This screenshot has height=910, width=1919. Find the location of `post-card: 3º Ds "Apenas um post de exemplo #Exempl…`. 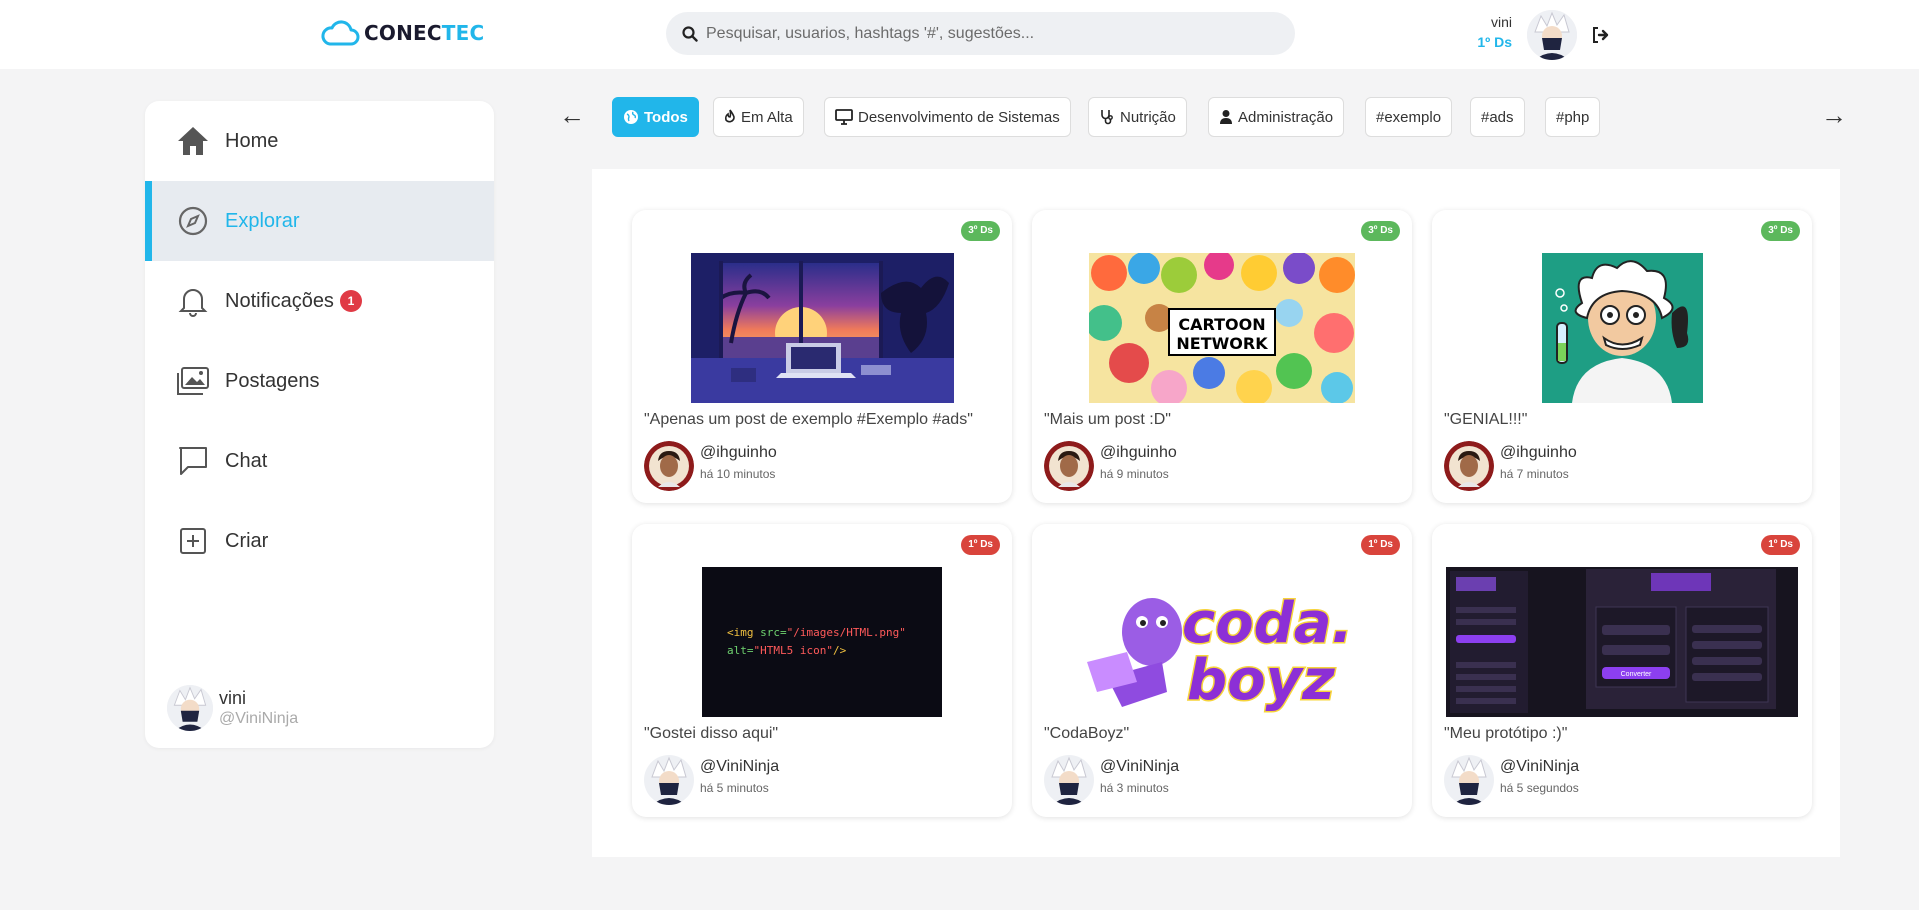

post-card: 3º Ds "Apenas um post de exemplo #Exempl… is located at coordinates (822, 356).